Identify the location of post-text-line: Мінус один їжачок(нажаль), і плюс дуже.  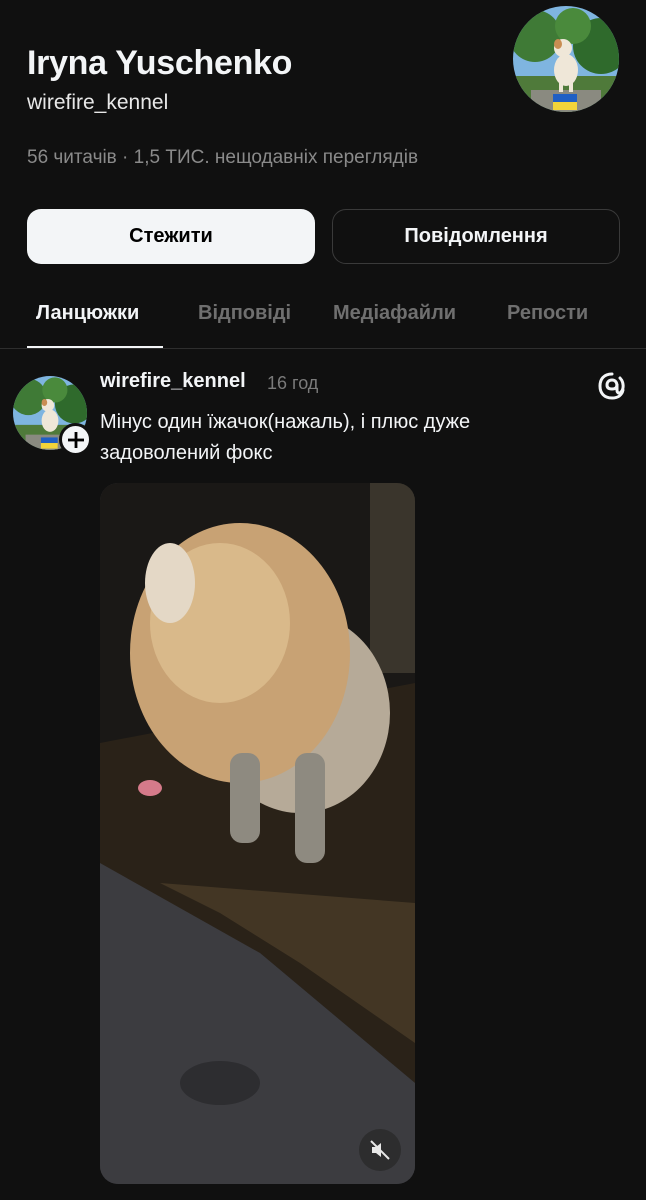
(285, 422).